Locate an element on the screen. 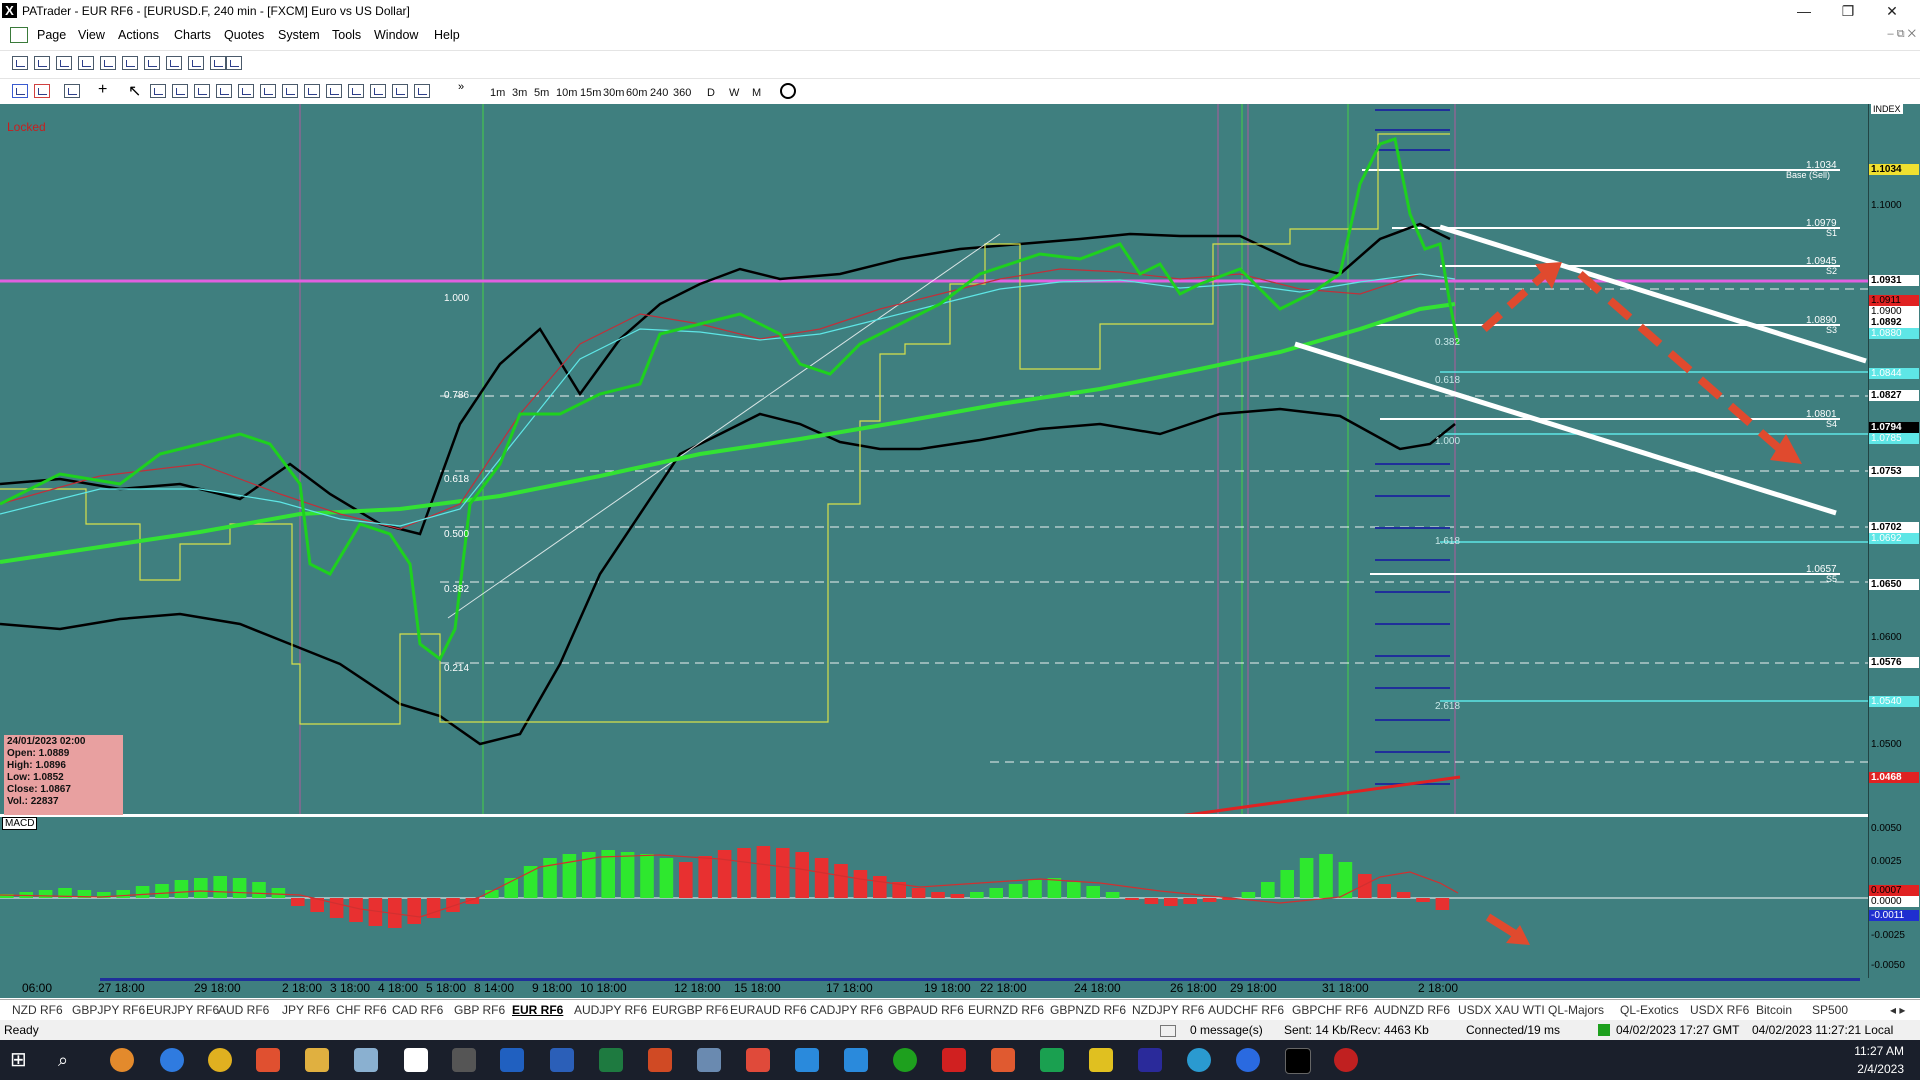 The width and height of the screenshot is (1920, 1080). excel-icon is located at coordinates (611, 1060).